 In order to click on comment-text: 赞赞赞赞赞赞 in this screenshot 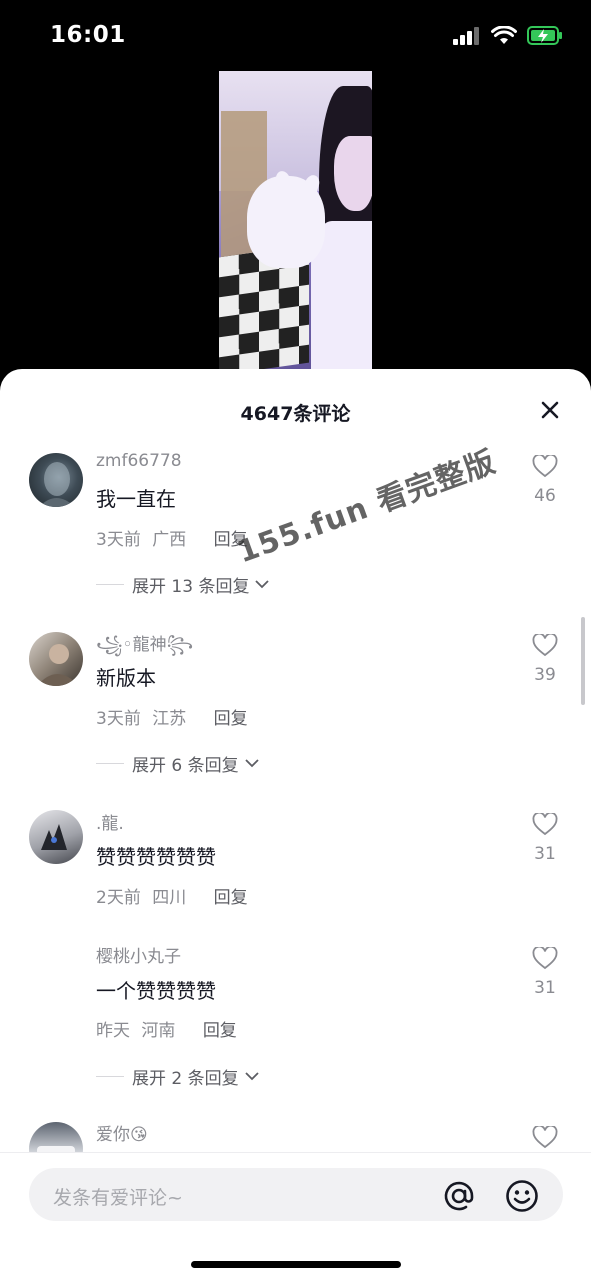, I will do `click(156, 857)`.